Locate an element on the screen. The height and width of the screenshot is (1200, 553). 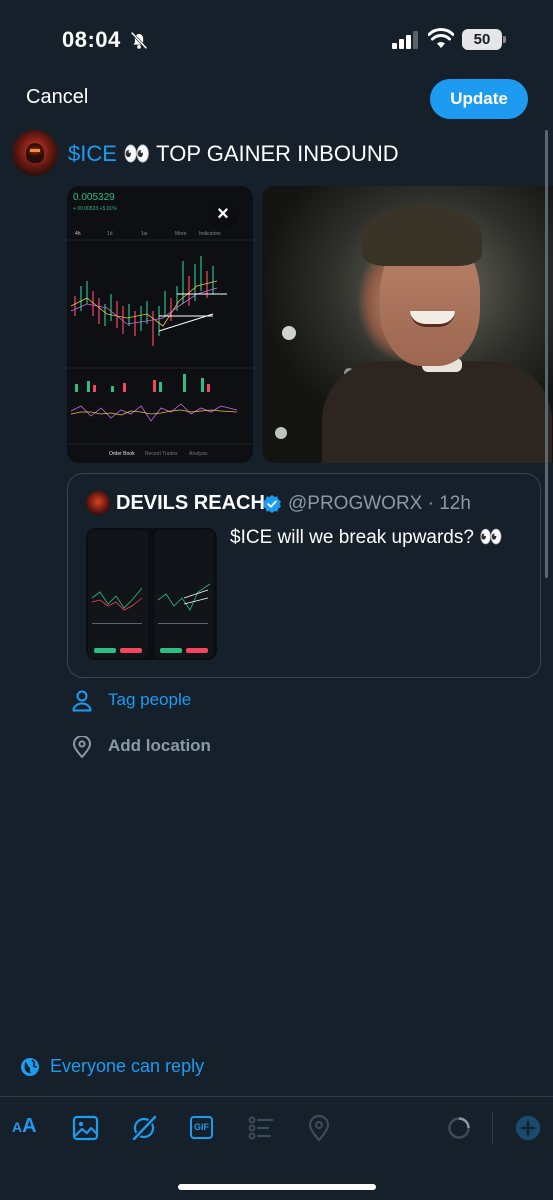
photo-hair is located at coordinates (422, 236).